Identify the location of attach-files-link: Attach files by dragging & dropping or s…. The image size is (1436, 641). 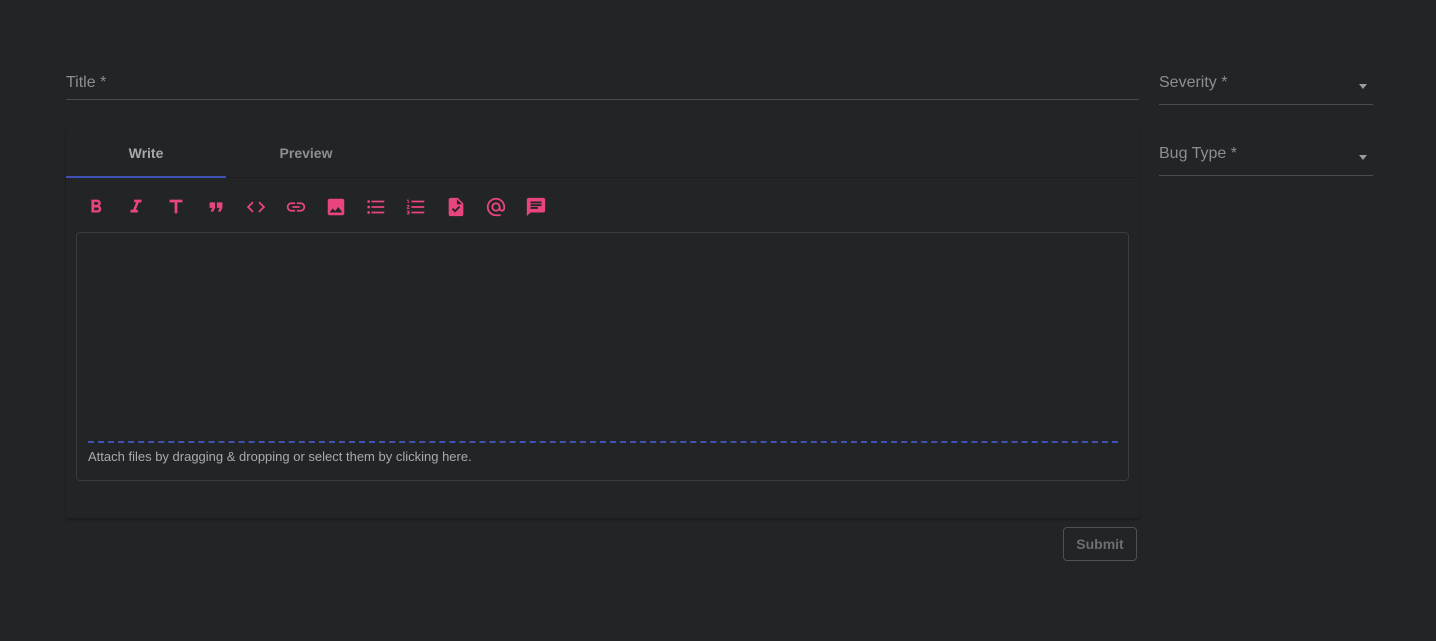
(280, 456).